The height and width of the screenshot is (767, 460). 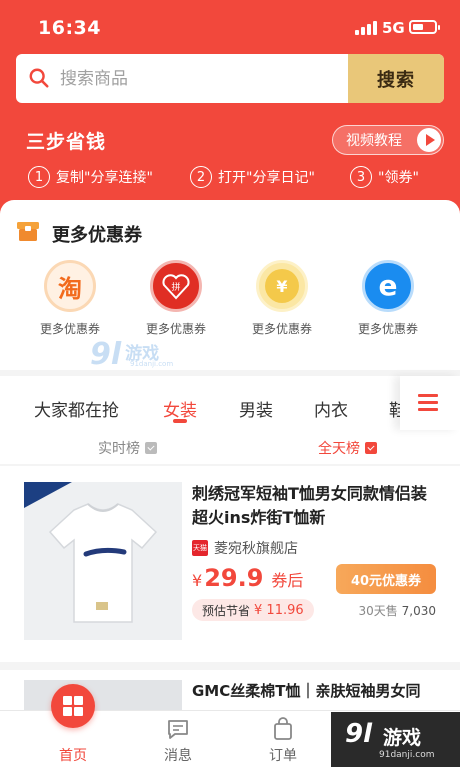 I want to click on sales-count: 30天售 7,030, so click(x=397, y=610).